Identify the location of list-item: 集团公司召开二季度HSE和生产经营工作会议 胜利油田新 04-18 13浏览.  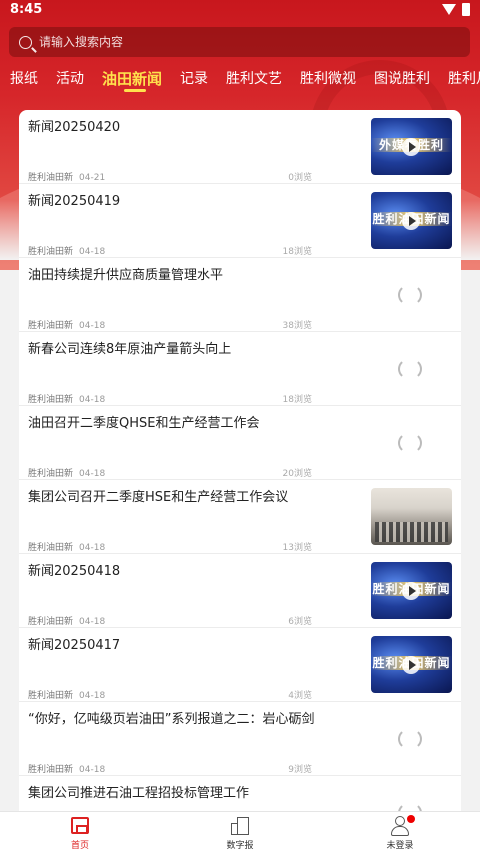
(240, 517).